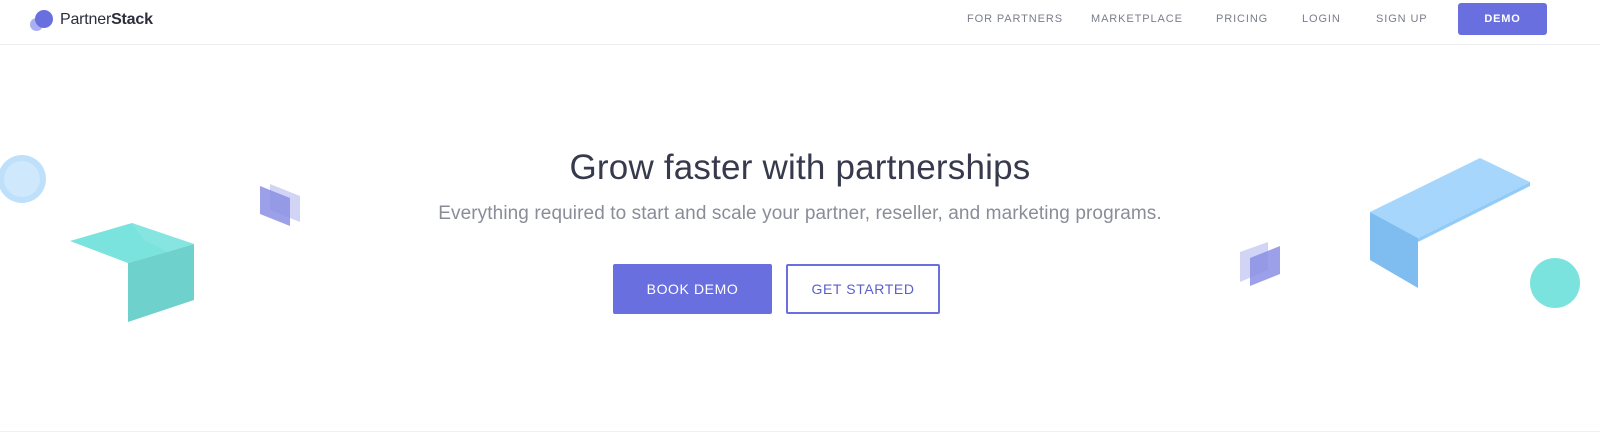 The width and height of the screenshot is (1600, 432). What do you see at coordinates (23, 179) in the screenshot?
I see `blue-circle-decoration` at bounding box center [23, 179].